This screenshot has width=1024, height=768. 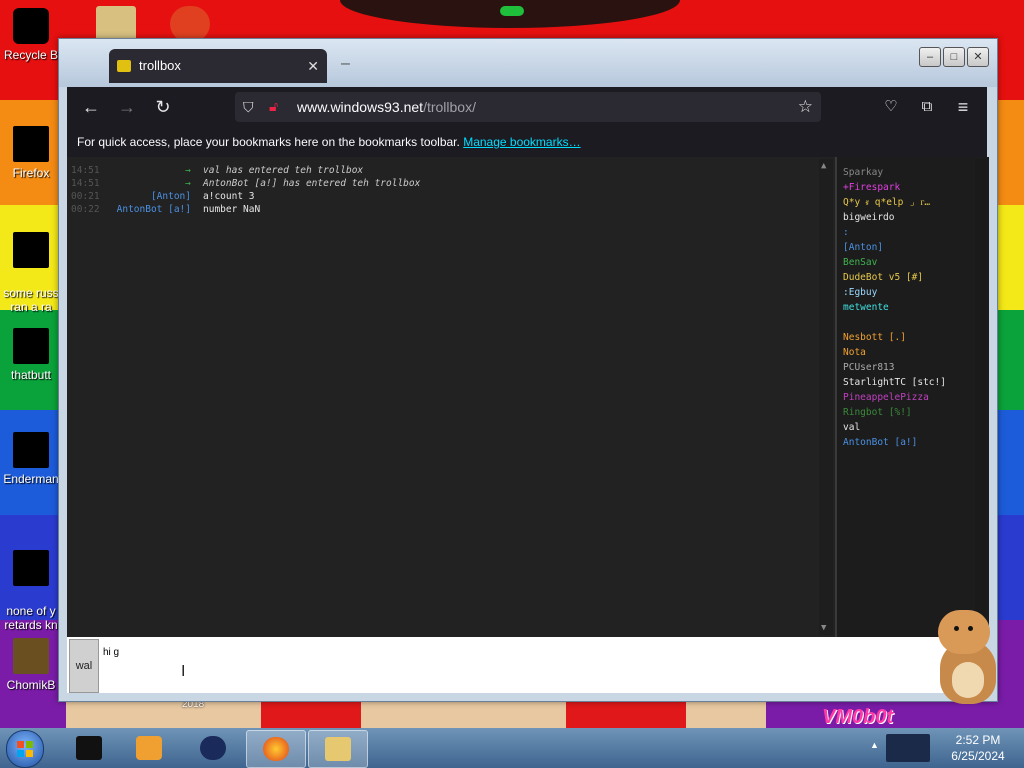 What do you see at coordinates (846, 232) in the screenshot?
I see `user-list-item: :` at bounding box center [846, 232].